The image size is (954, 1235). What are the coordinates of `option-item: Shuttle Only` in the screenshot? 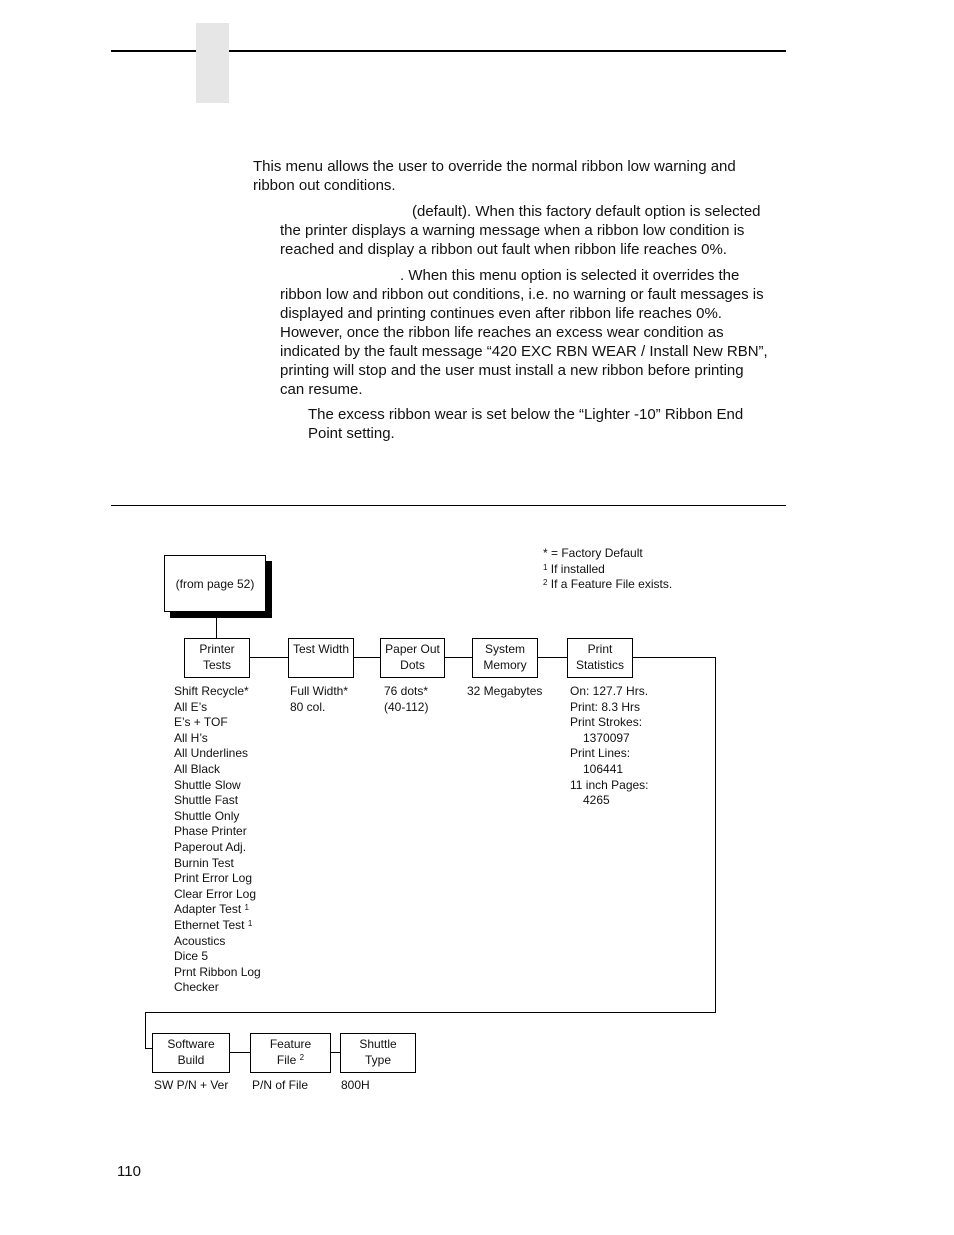 It's located at (207, 815).